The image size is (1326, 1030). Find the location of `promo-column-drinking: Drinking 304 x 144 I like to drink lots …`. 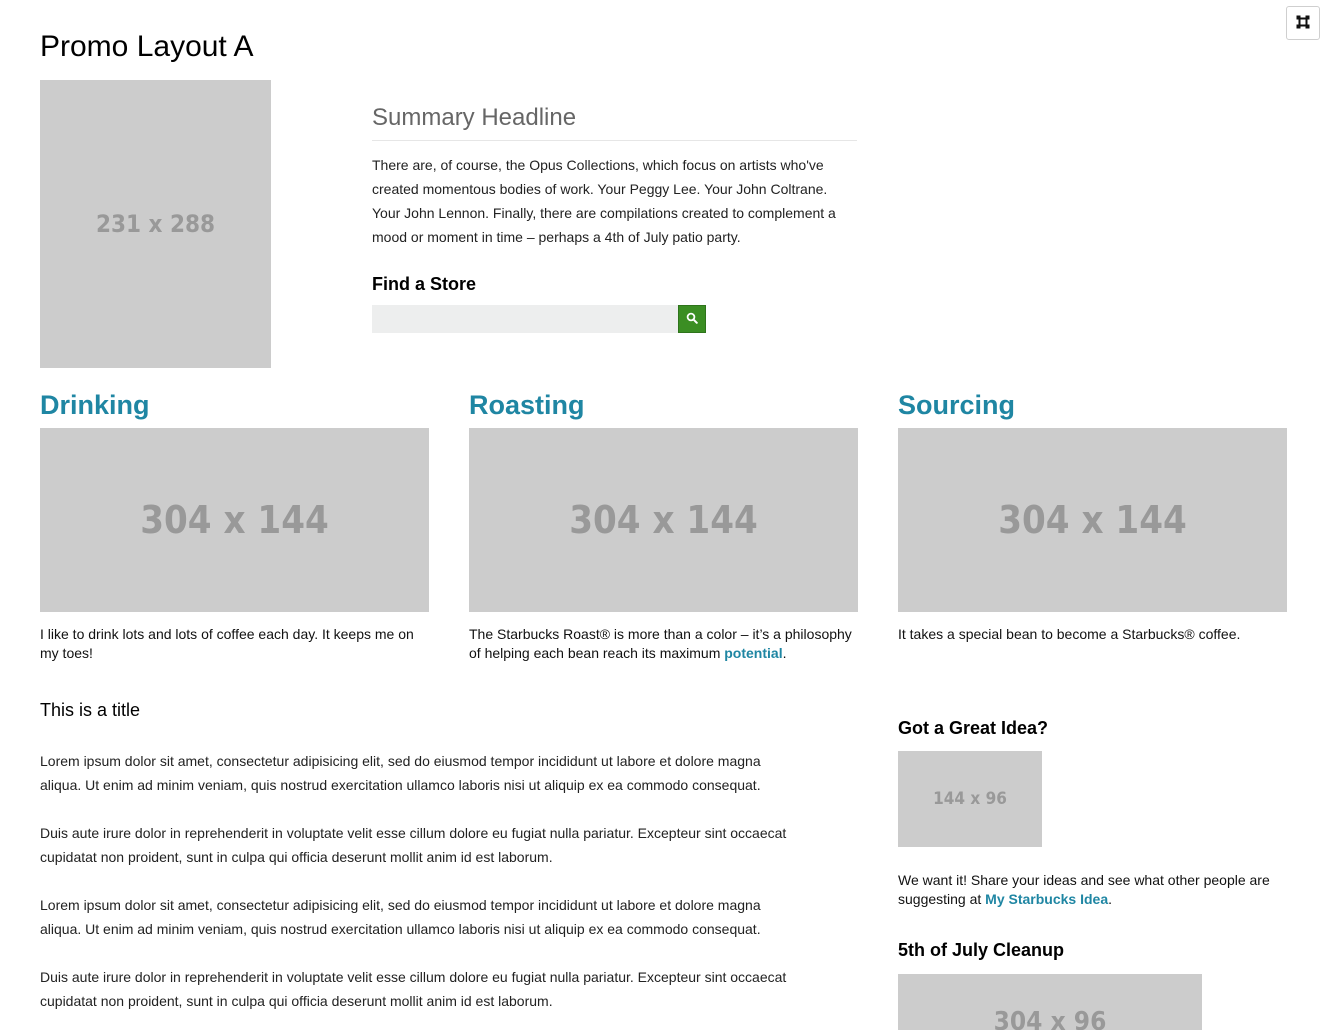

promo-column-drinking: Drinking 304 x 144 I like to drink lots … is located at coordinates (234, 526).